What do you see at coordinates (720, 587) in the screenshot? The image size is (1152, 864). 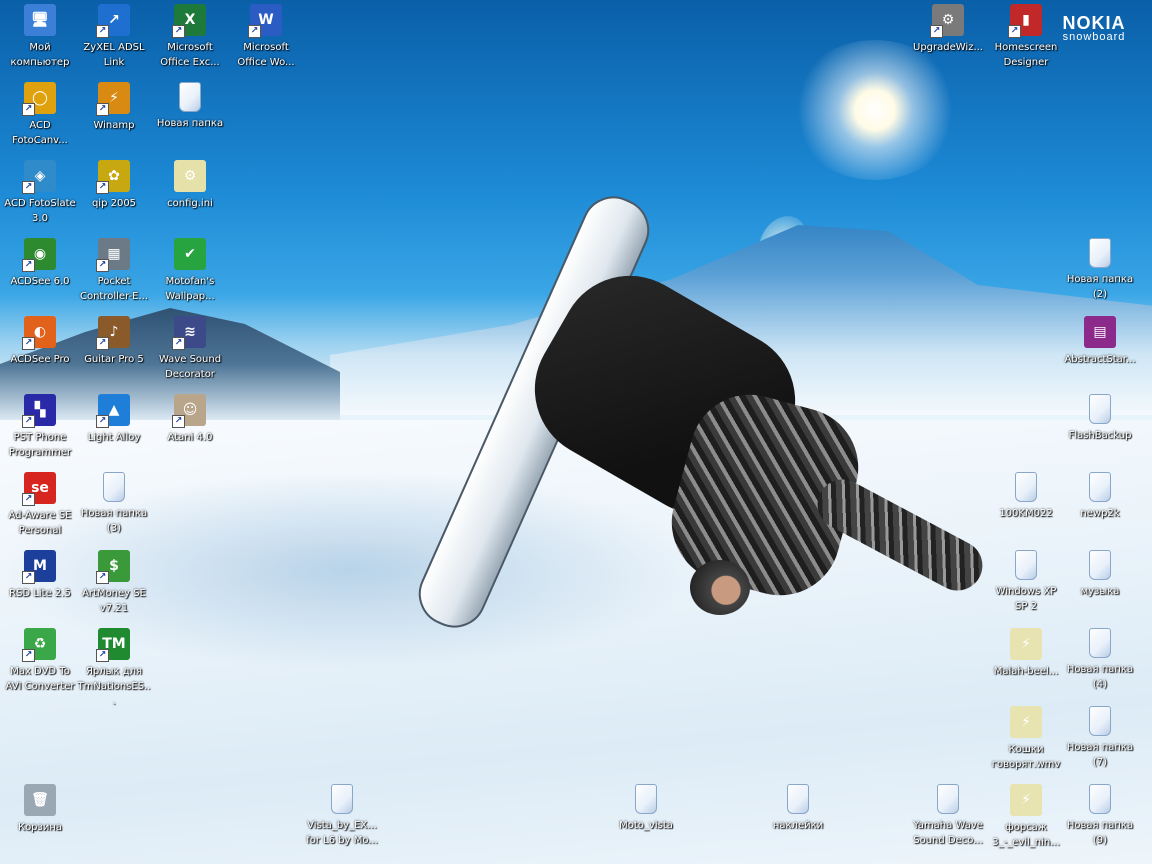 I see `snowboarder-head` at bounding box center [720, 587].